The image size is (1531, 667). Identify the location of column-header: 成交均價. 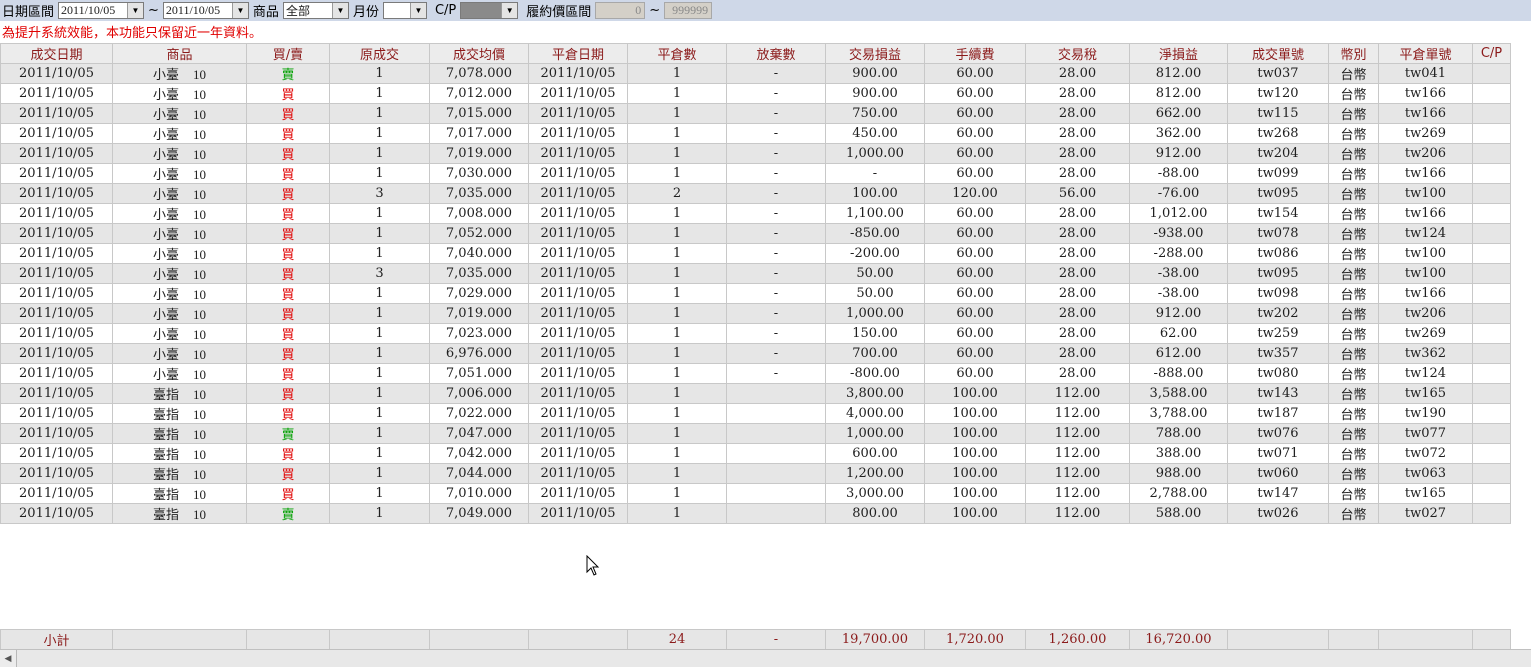
(479, 53).